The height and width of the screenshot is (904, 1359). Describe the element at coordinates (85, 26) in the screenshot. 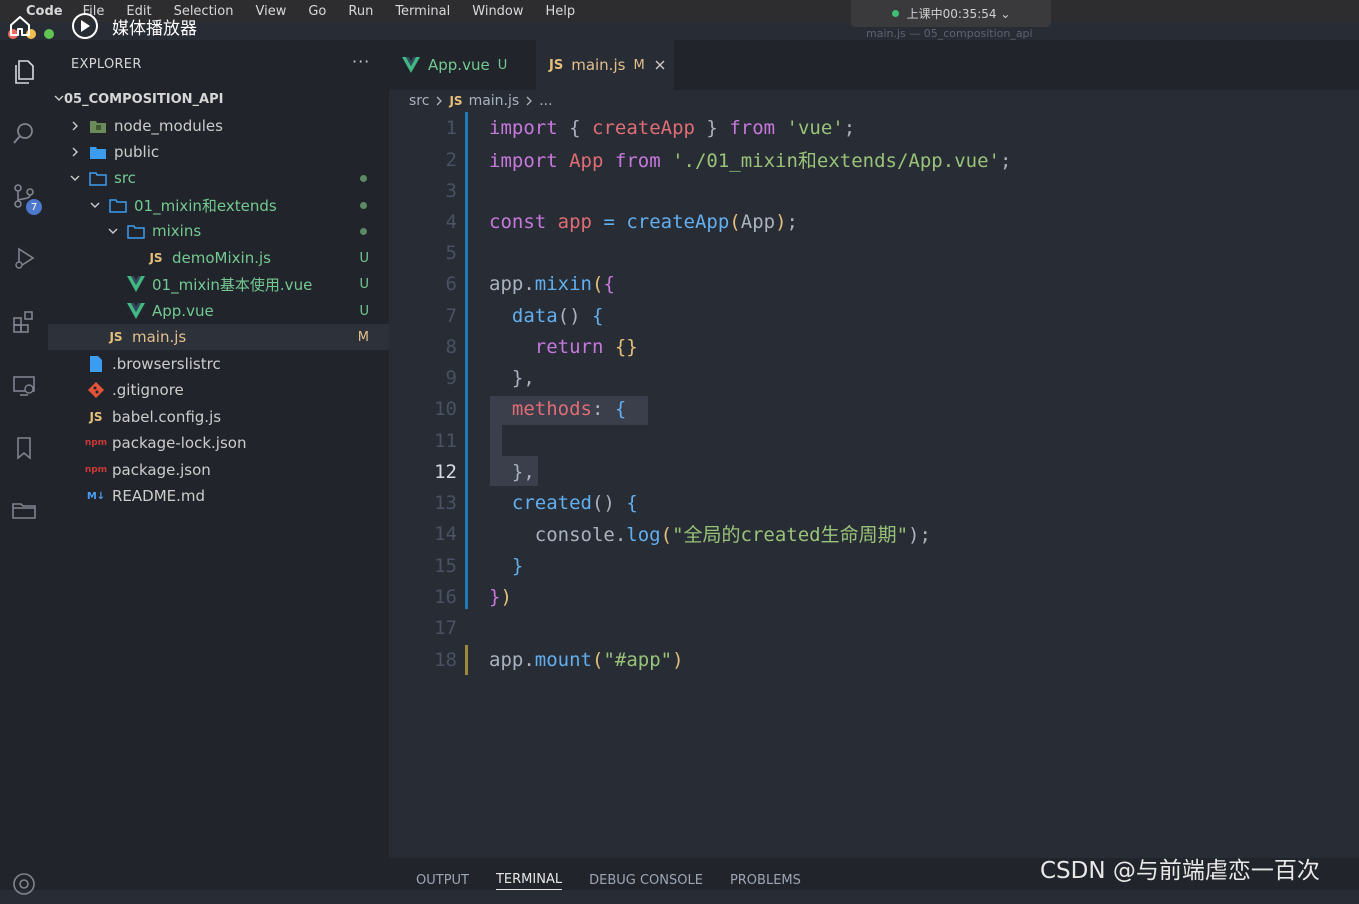

I see `play-icon` at that location.